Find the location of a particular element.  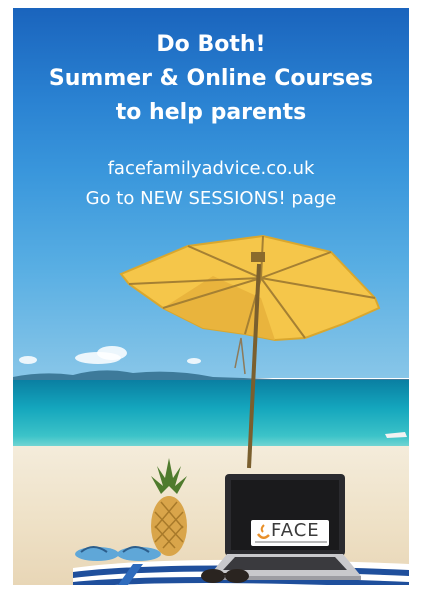

face-logo-icon is located at coordinates (263, 531).